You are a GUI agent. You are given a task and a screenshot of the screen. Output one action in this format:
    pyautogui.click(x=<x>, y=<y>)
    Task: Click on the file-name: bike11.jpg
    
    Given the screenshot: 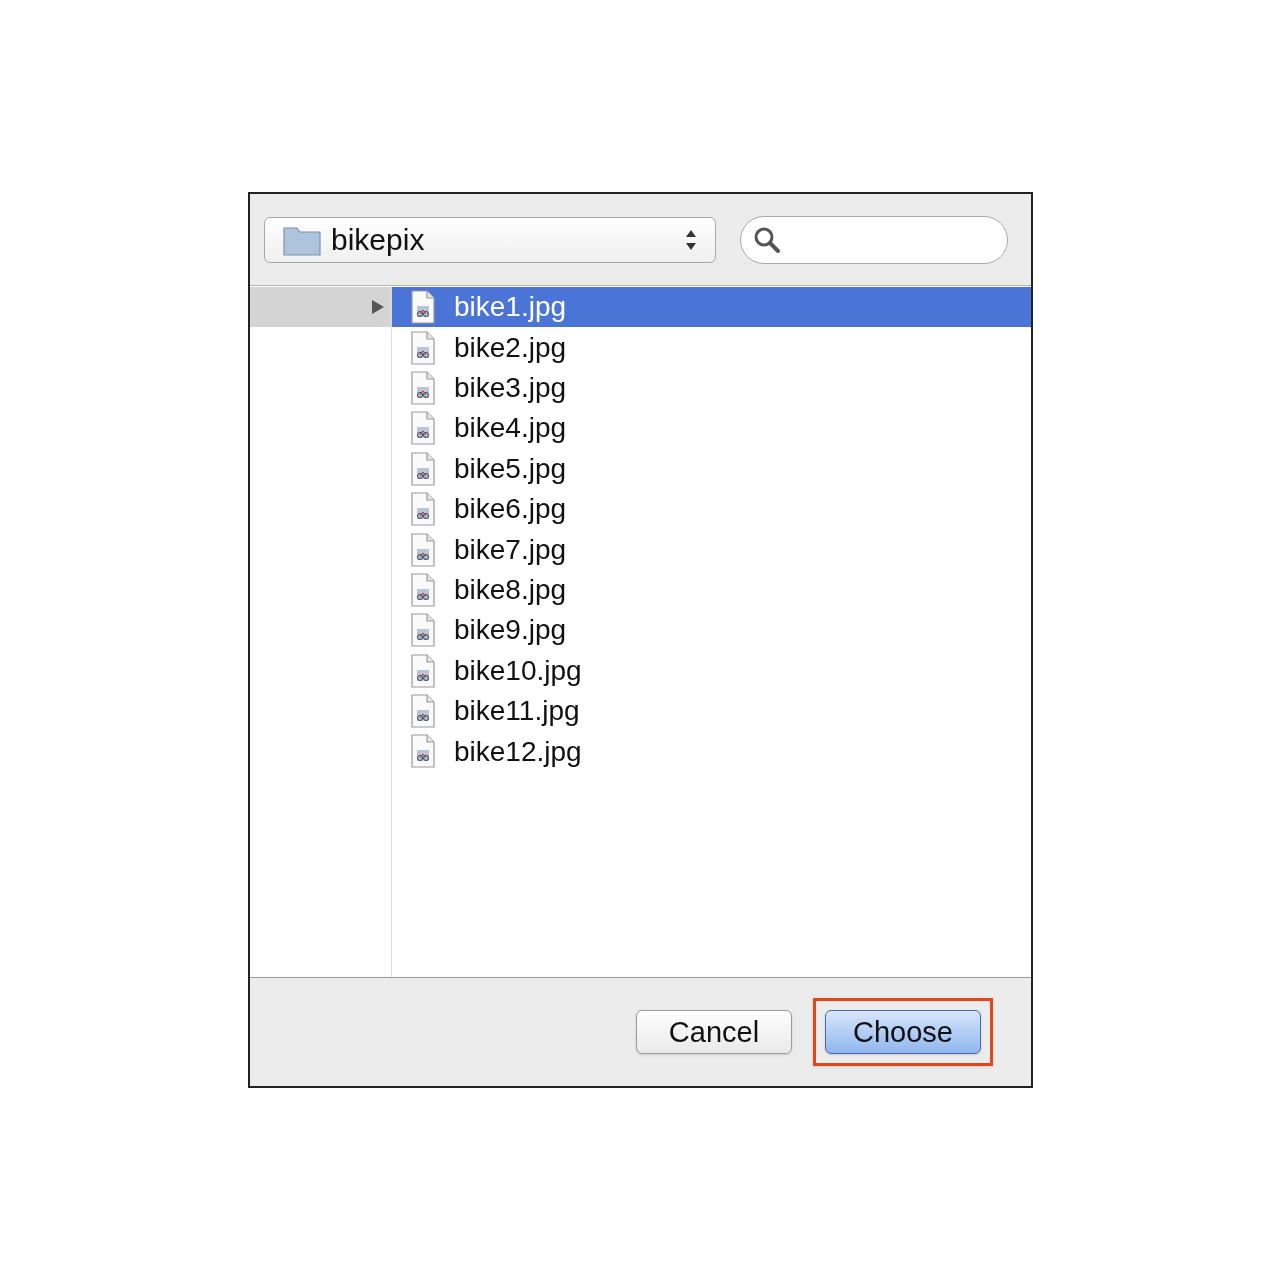 What is the action you would take?
    pyautogui.click(x=517, y=711)
    